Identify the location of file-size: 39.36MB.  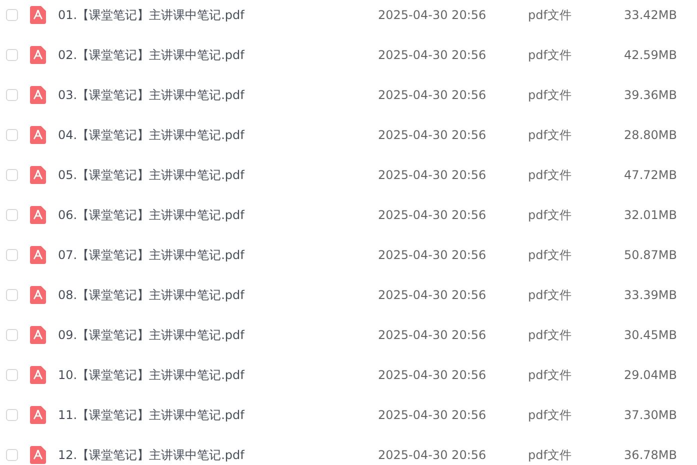
(650, 95).